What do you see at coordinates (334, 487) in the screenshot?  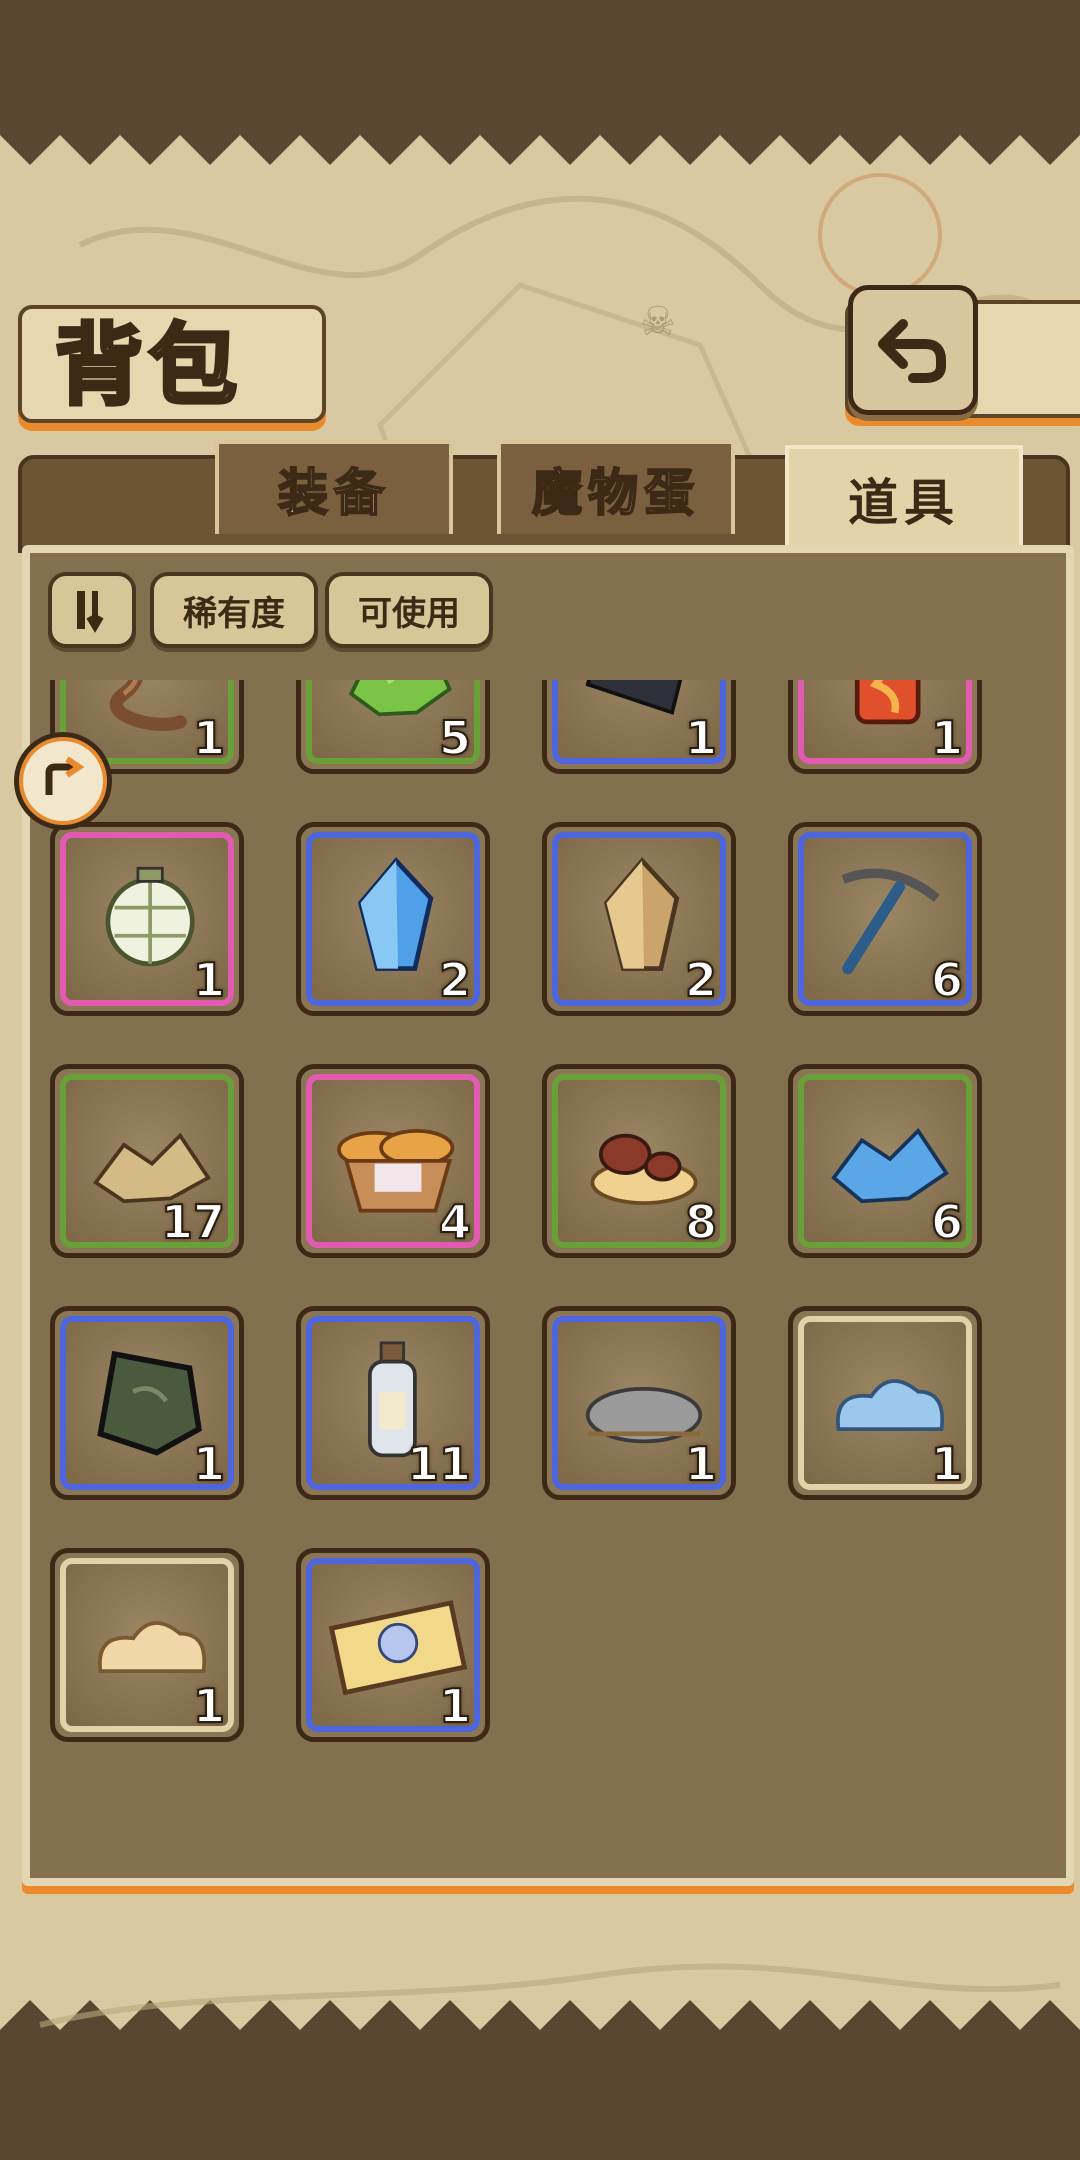 I see `tab-equipment: 装备` at bounding box center [334, 487].